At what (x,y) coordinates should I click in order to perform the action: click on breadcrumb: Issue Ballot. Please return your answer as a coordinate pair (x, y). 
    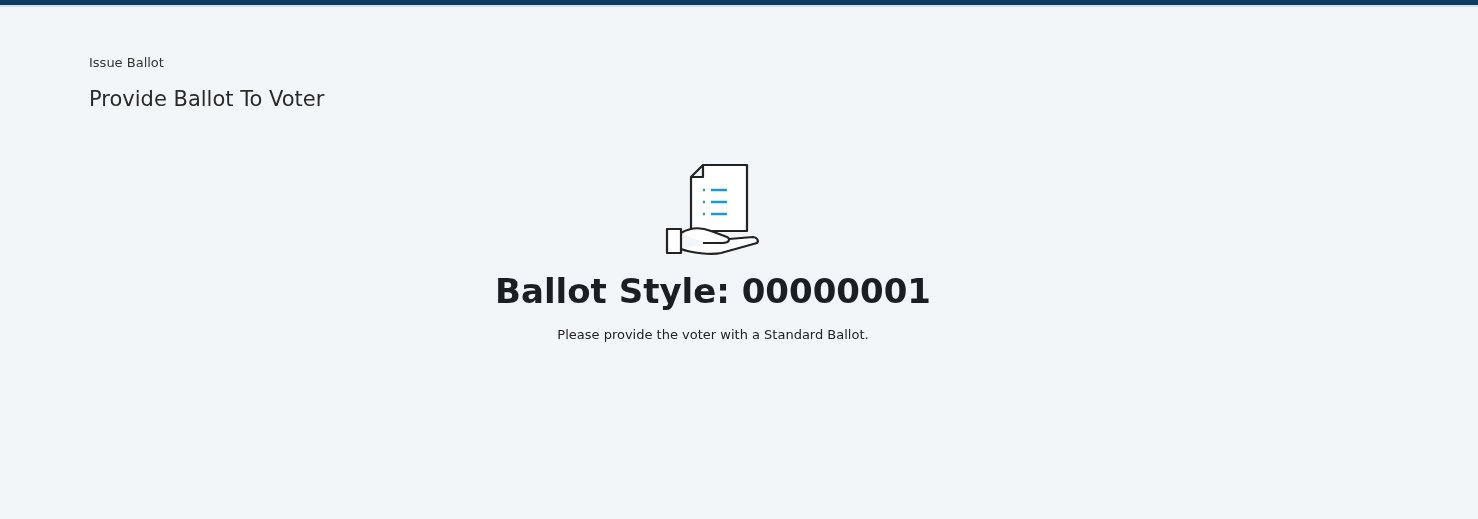
    Looking at the image, I should click on (126, 62).